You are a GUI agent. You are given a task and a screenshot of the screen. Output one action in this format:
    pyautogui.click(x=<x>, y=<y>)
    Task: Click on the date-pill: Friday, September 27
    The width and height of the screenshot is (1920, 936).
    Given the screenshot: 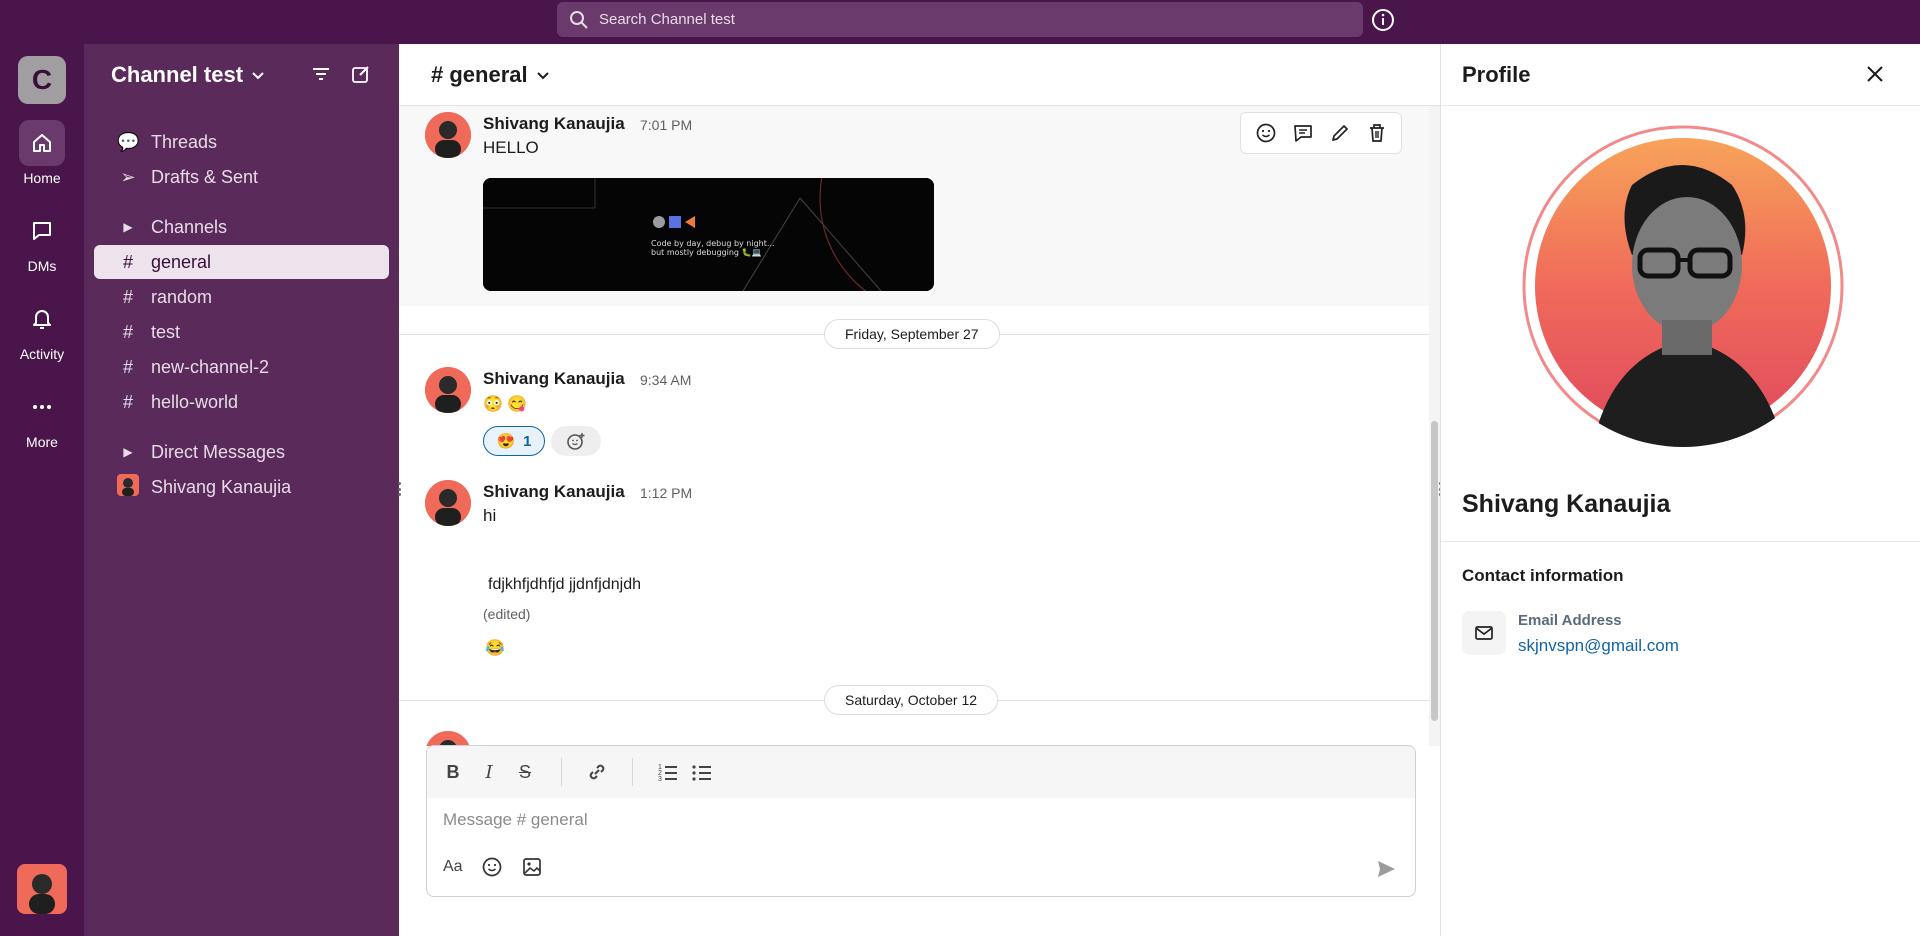 What is the action you would take?
    pyautogui.click(x=912, y=334)
    